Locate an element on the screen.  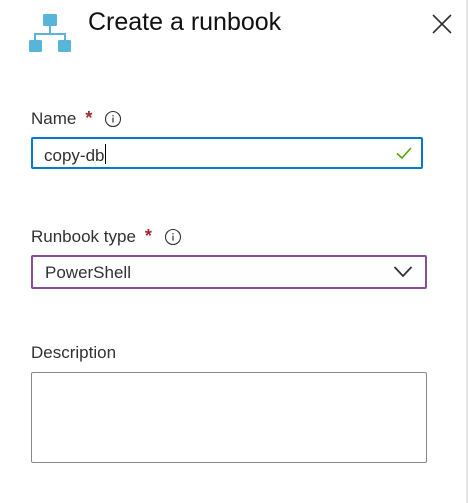
chevron-down-icon is located at coordinates (403, 272).